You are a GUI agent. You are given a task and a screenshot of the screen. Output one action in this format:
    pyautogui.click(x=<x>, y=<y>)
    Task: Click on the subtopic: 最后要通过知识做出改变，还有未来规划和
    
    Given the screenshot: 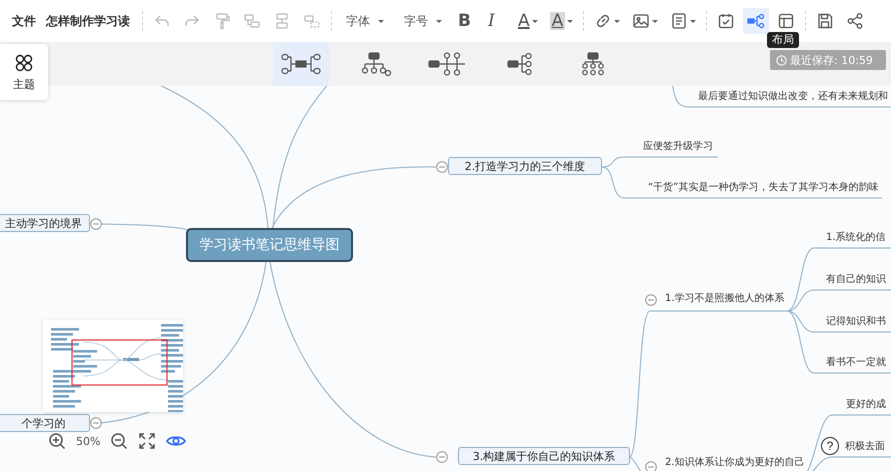 What is the action you would take?
    pyautogui.click(x=793, y=97)
    